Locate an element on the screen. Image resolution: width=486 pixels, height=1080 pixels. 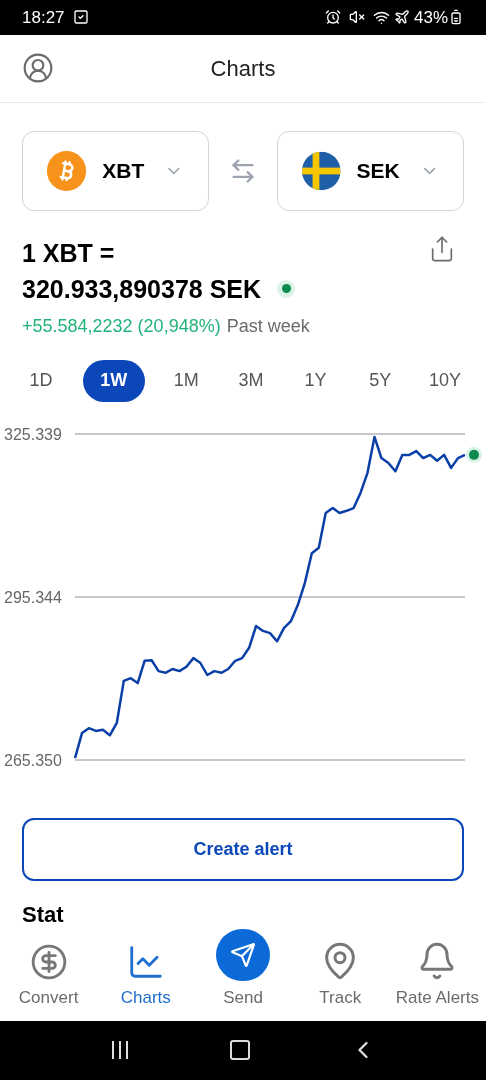
period-tab: 1Y is located at coordinates (315, 380).